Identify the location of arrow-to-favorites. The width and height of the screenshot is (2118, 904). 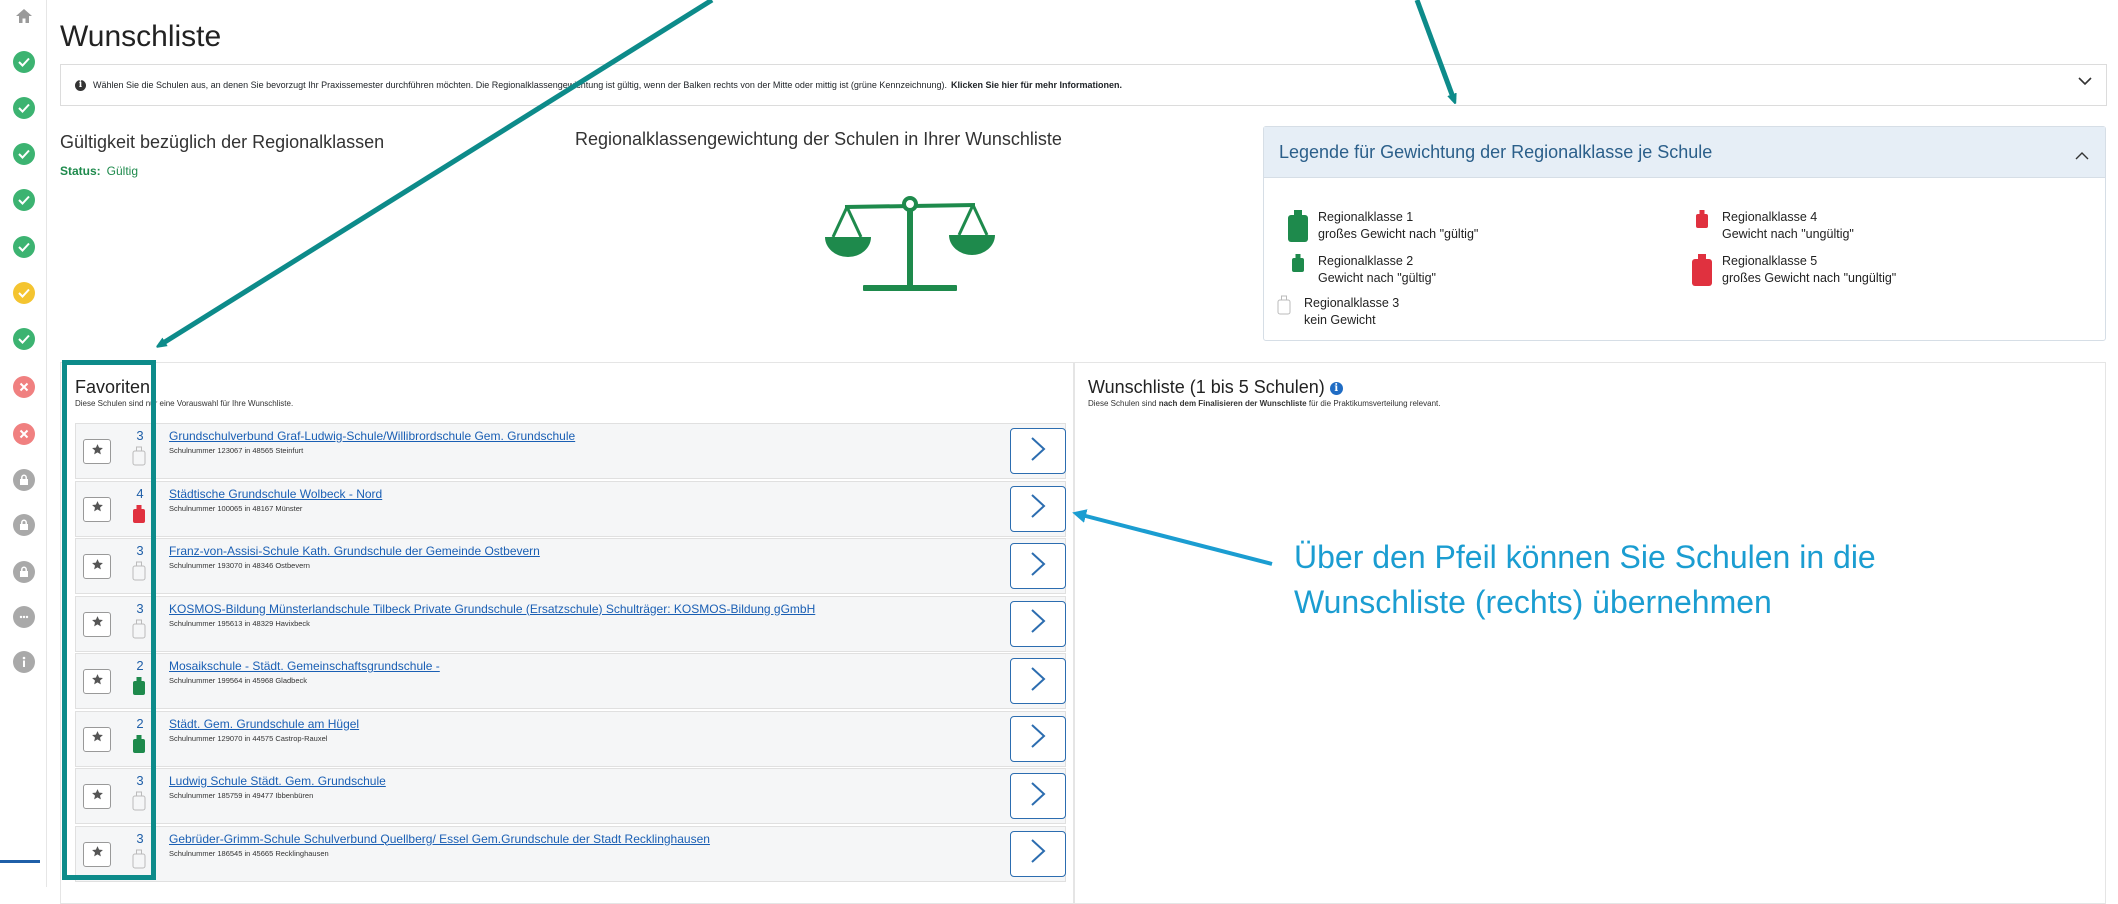
(437, 172).